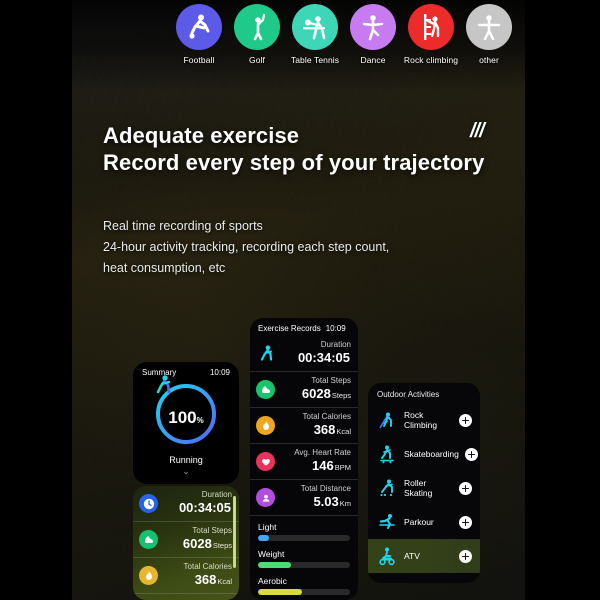 The width and height of the screenshot is (600, 600). Describe the element at coordinates (186, 417) in the screenshot. I see `progress-percent: 100%` at that location.